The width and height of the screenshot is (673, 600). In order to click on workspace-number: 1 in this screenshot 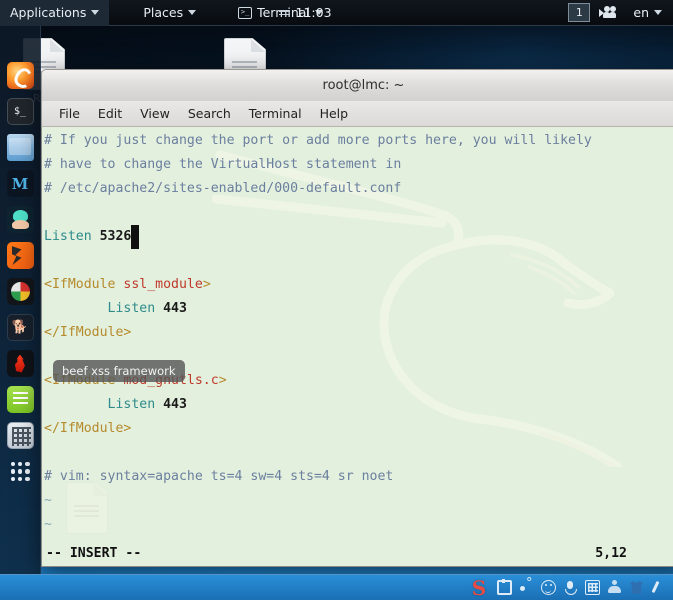, I will do `click(579, 12)`.